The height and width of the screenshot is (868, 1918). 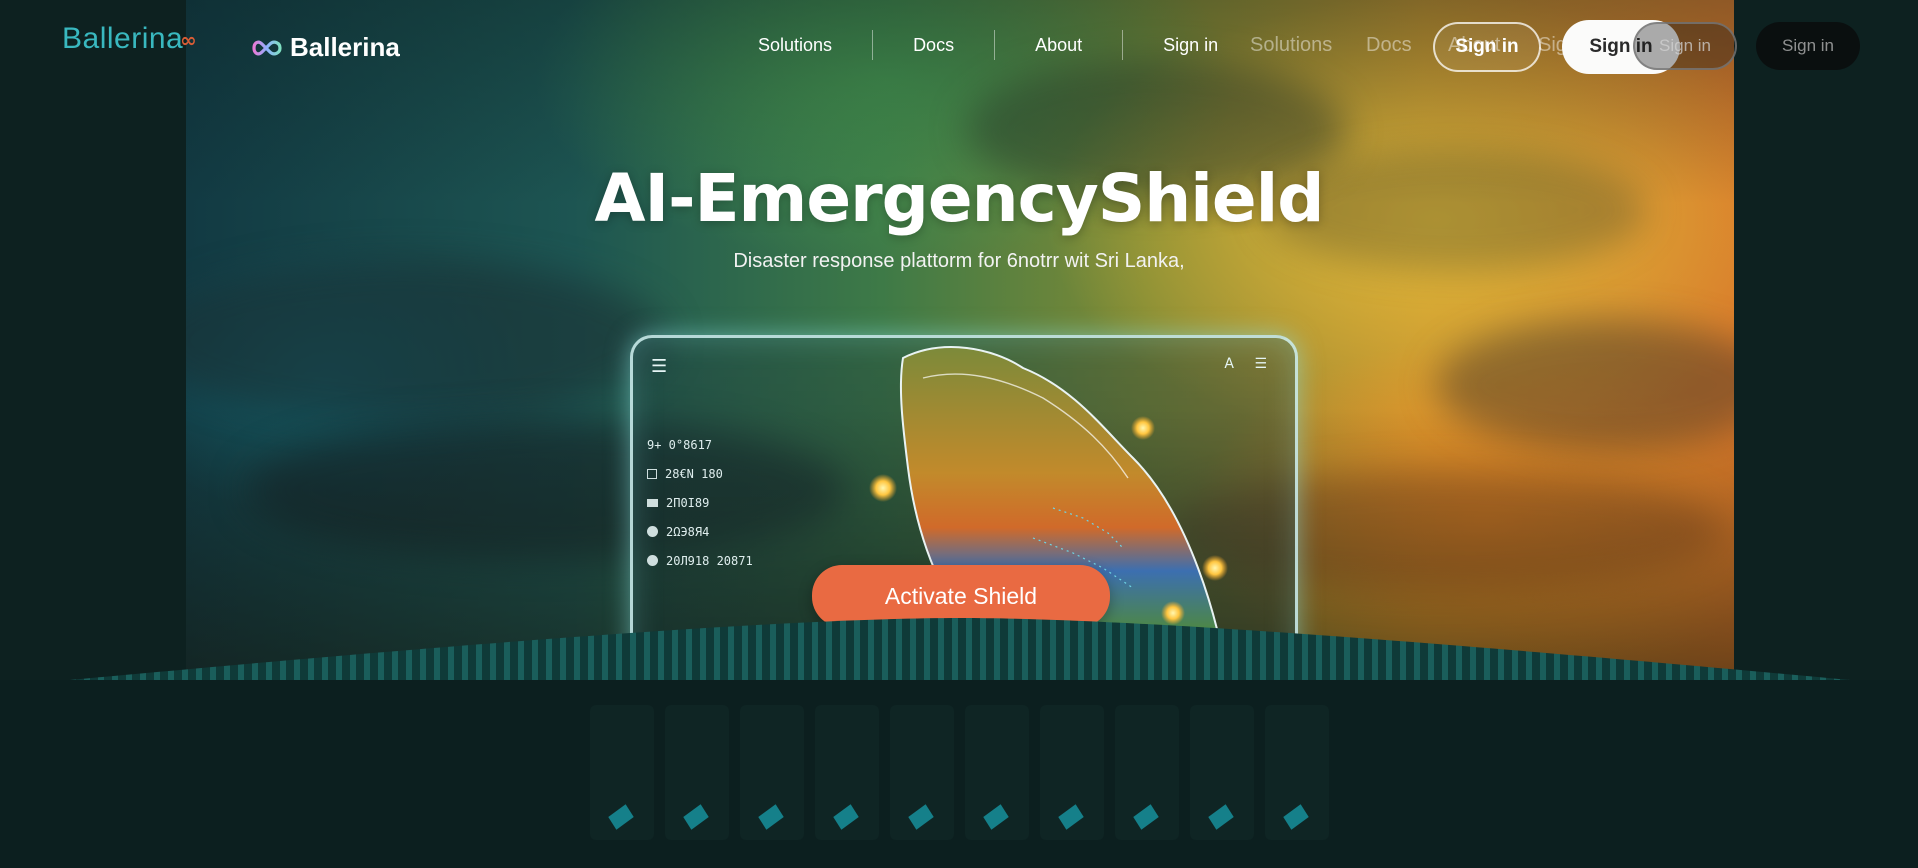 I want to click on stat-text: 9+ 0°8617, so click(x=680, y=444).